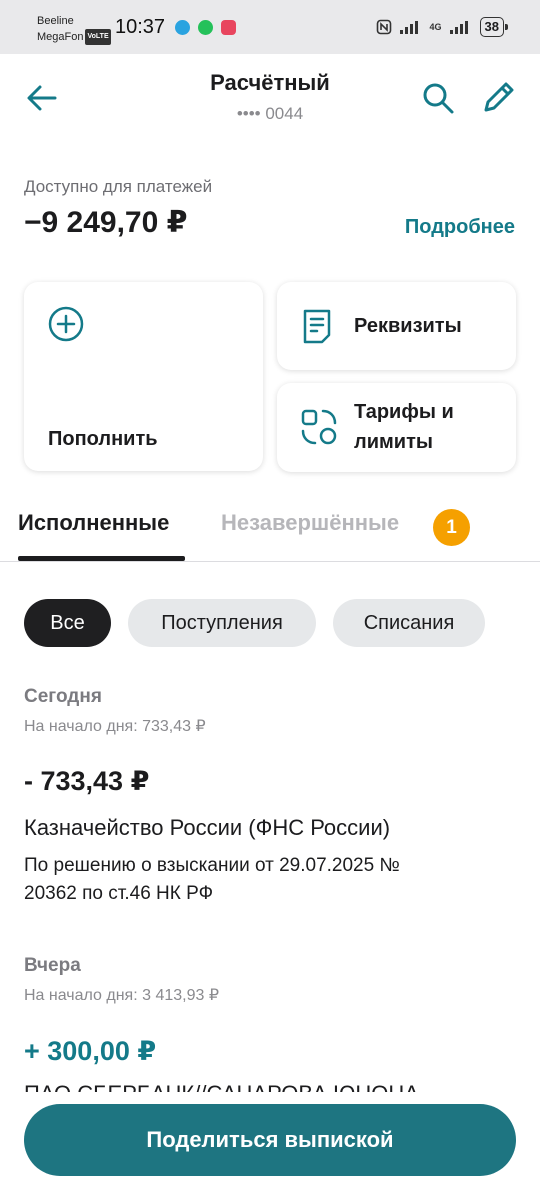 This screenshot has width=540, height=1200. What do you see at coordinates (55, 21) in the screenshot?
I see `carrier-1: Beeline` at bounding box center [55, 21].